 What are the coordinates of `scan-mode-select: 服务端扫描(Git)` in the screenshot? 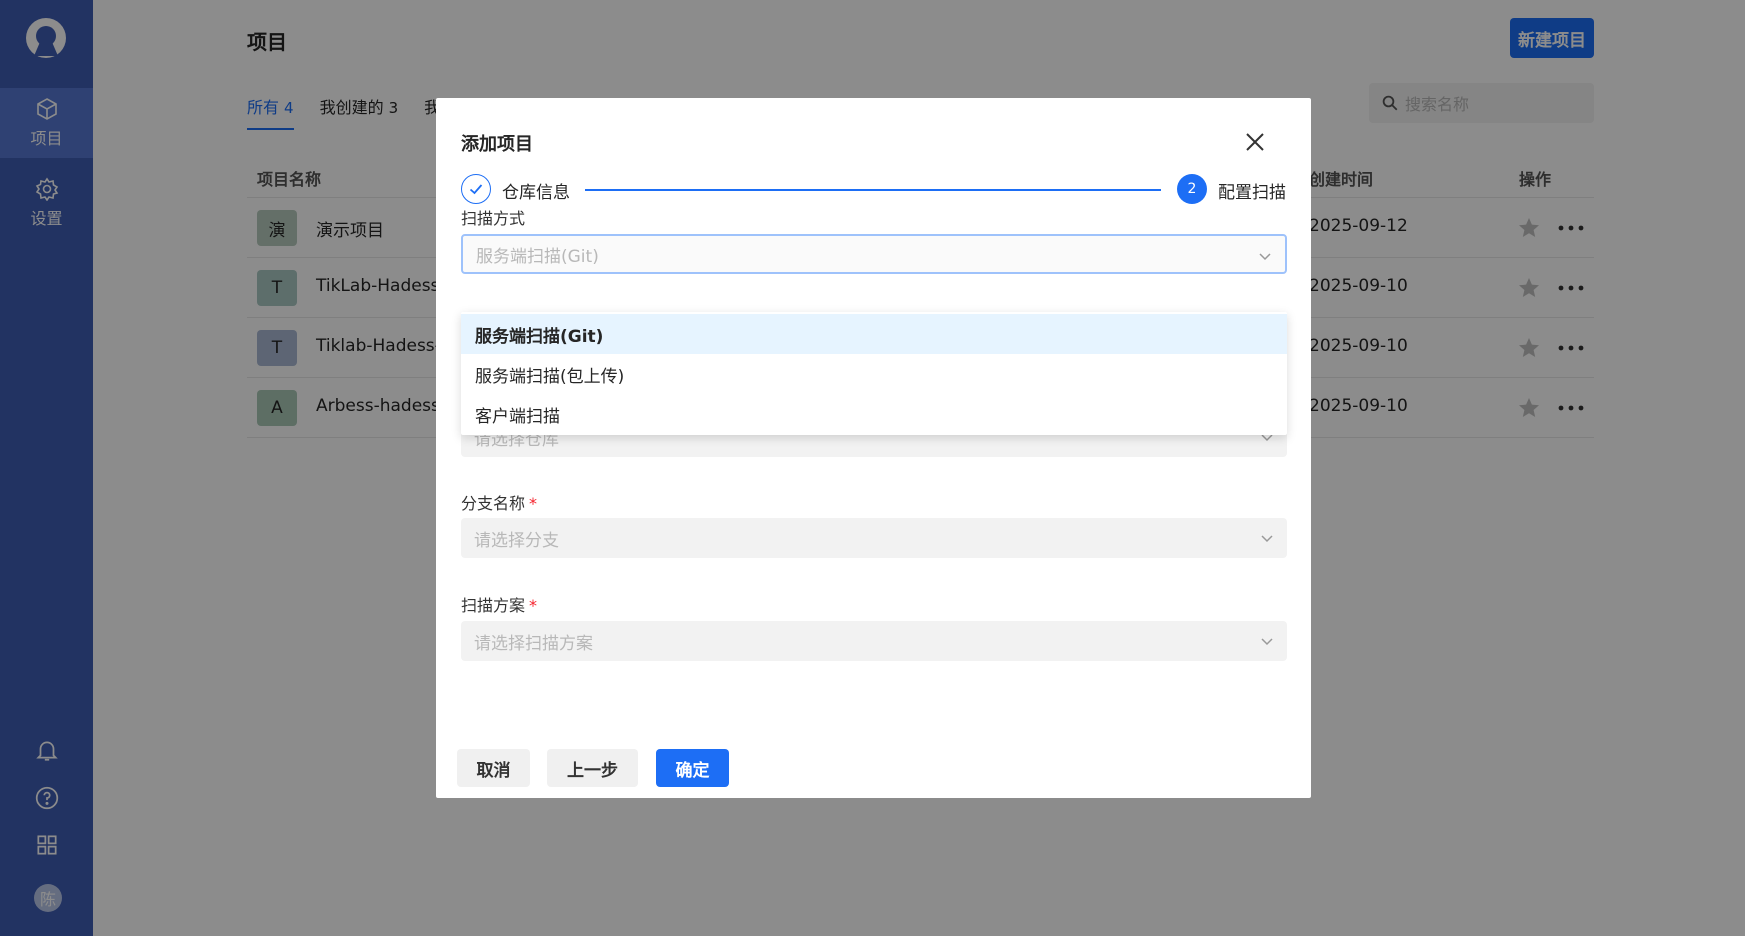 It's located at (874, 254).